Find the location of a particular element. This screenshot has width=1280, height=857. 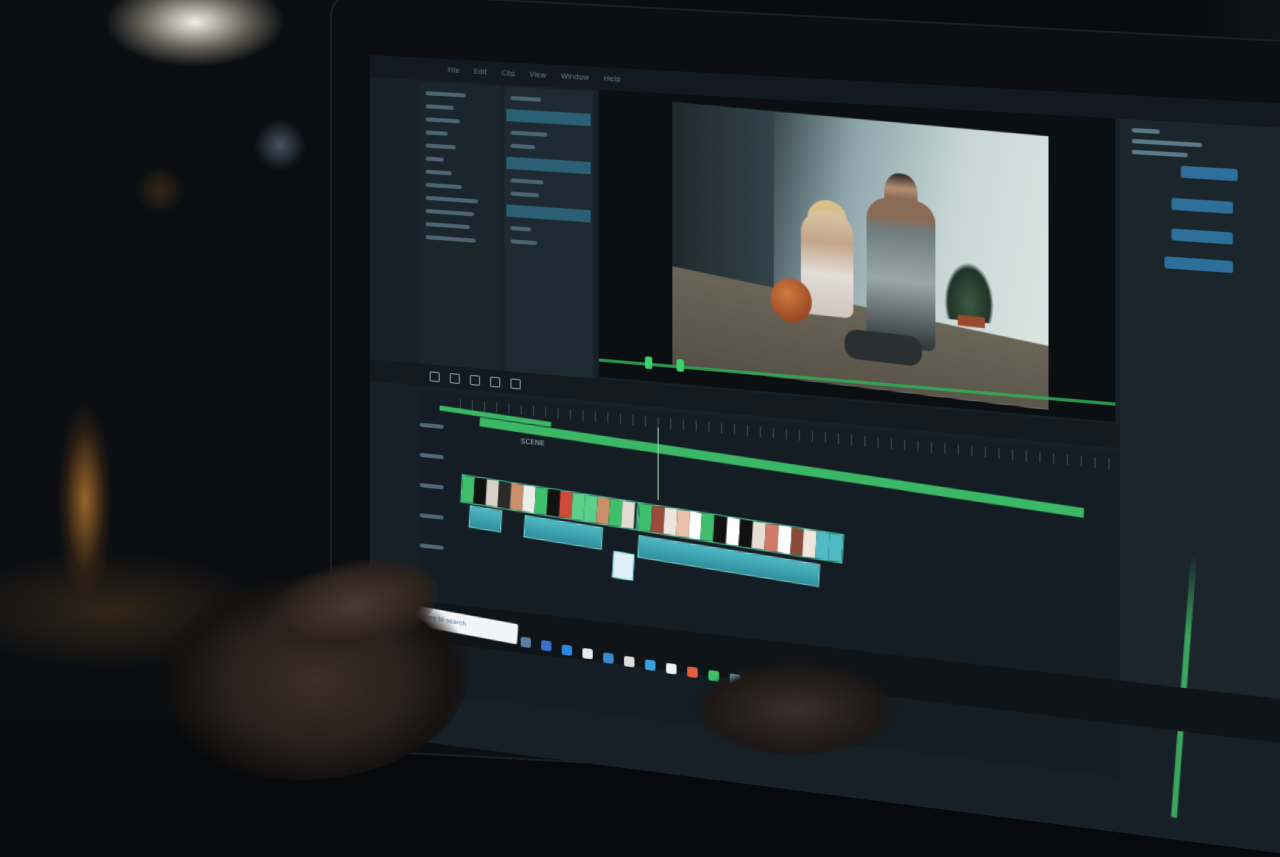

audio-clip is located at coordinates (485, 519).